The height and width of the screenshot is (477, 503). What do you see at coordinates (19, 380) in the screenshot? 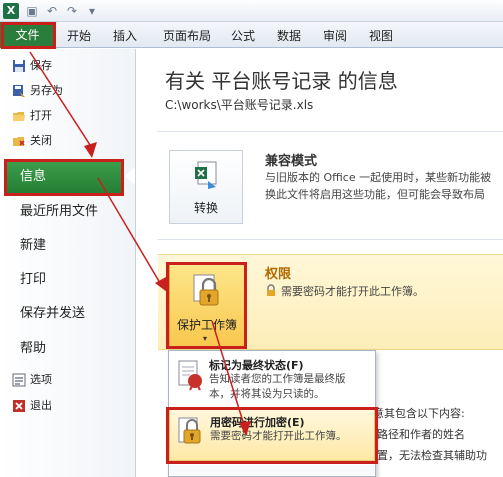
I see `options-icon` at bounding box center [19, 380].